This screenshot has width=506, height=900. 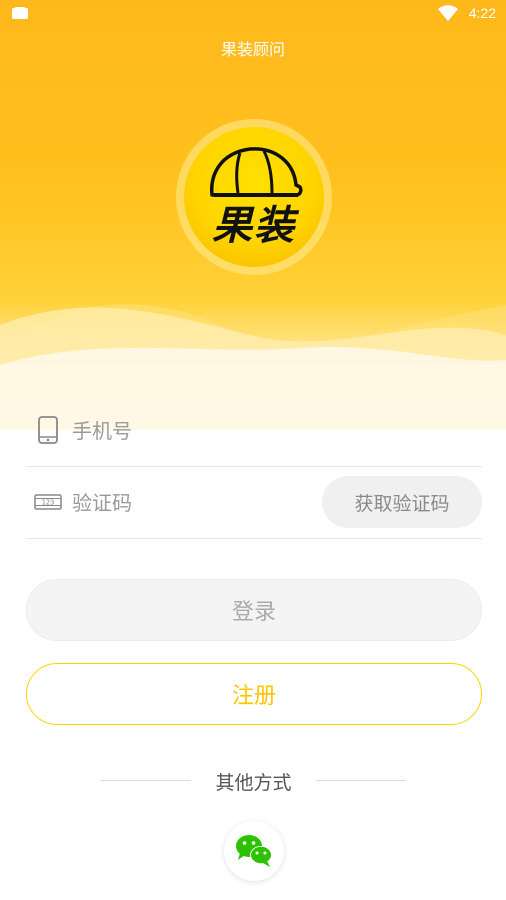 I want to click on login-button: 登录, so click(x=254, y=610).